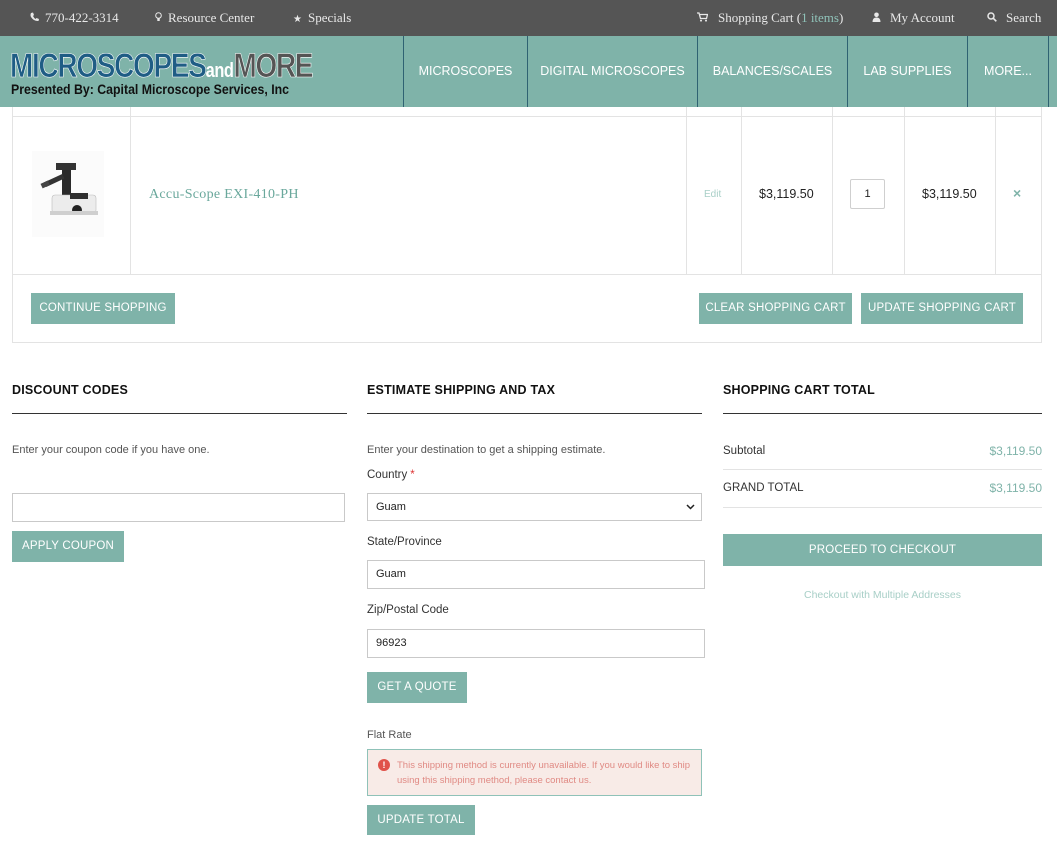 The width and height of the screenshot is (1057, 841). I want to click on specials-link: ★ Specials, so click(322, 18).